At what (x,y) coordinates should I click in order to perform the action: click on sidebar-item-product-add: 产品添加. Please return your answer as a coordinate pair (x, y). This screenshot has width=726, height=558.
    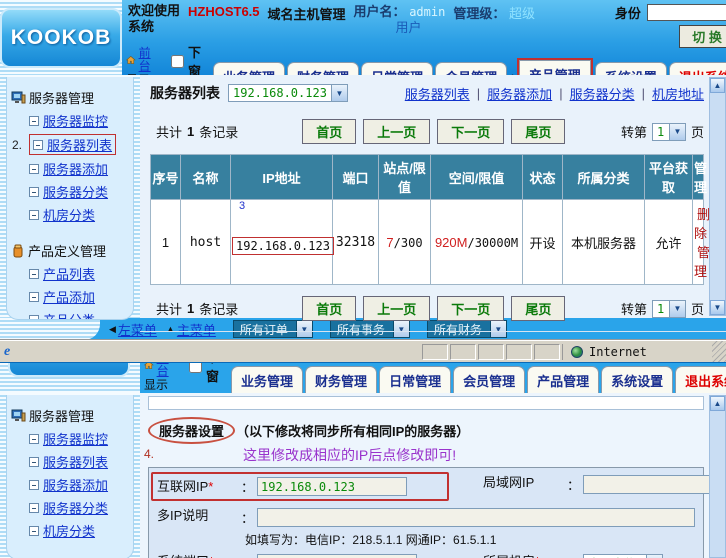
    Looking at the image, I should click on (72, 296).